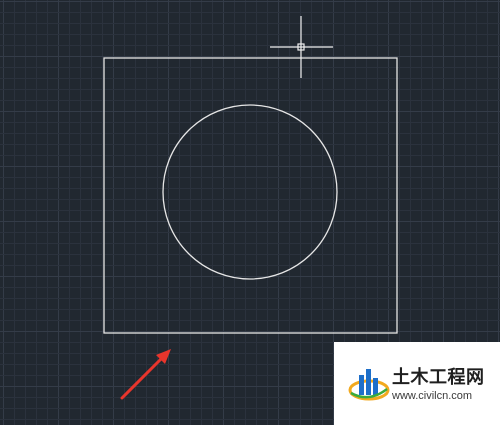 This screenshot has width=500, height=425. What do you see at coordinates (301, 47) in the screenshot?
I see `crosshair-cursor-icon` at bounding box center [301, 47].